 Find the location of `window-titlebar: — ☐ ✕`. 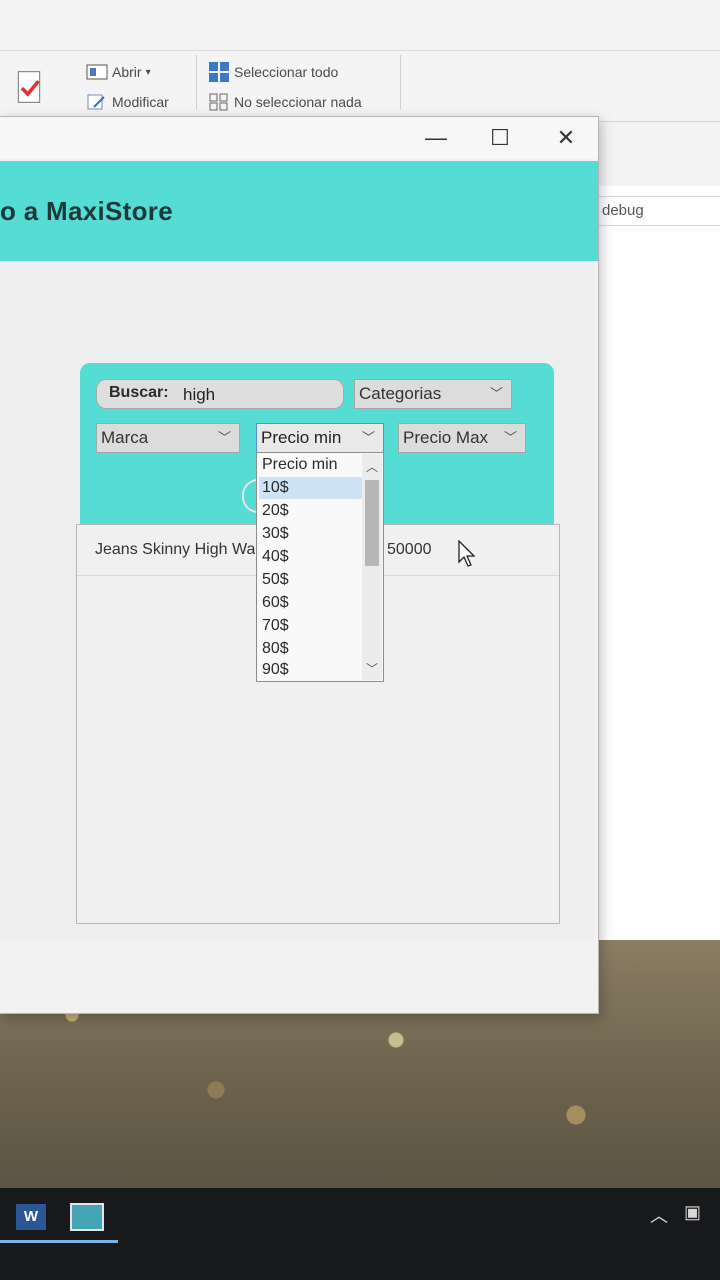

window-titlebar: — ☐ ✕ is located at coordinates (299, 138).